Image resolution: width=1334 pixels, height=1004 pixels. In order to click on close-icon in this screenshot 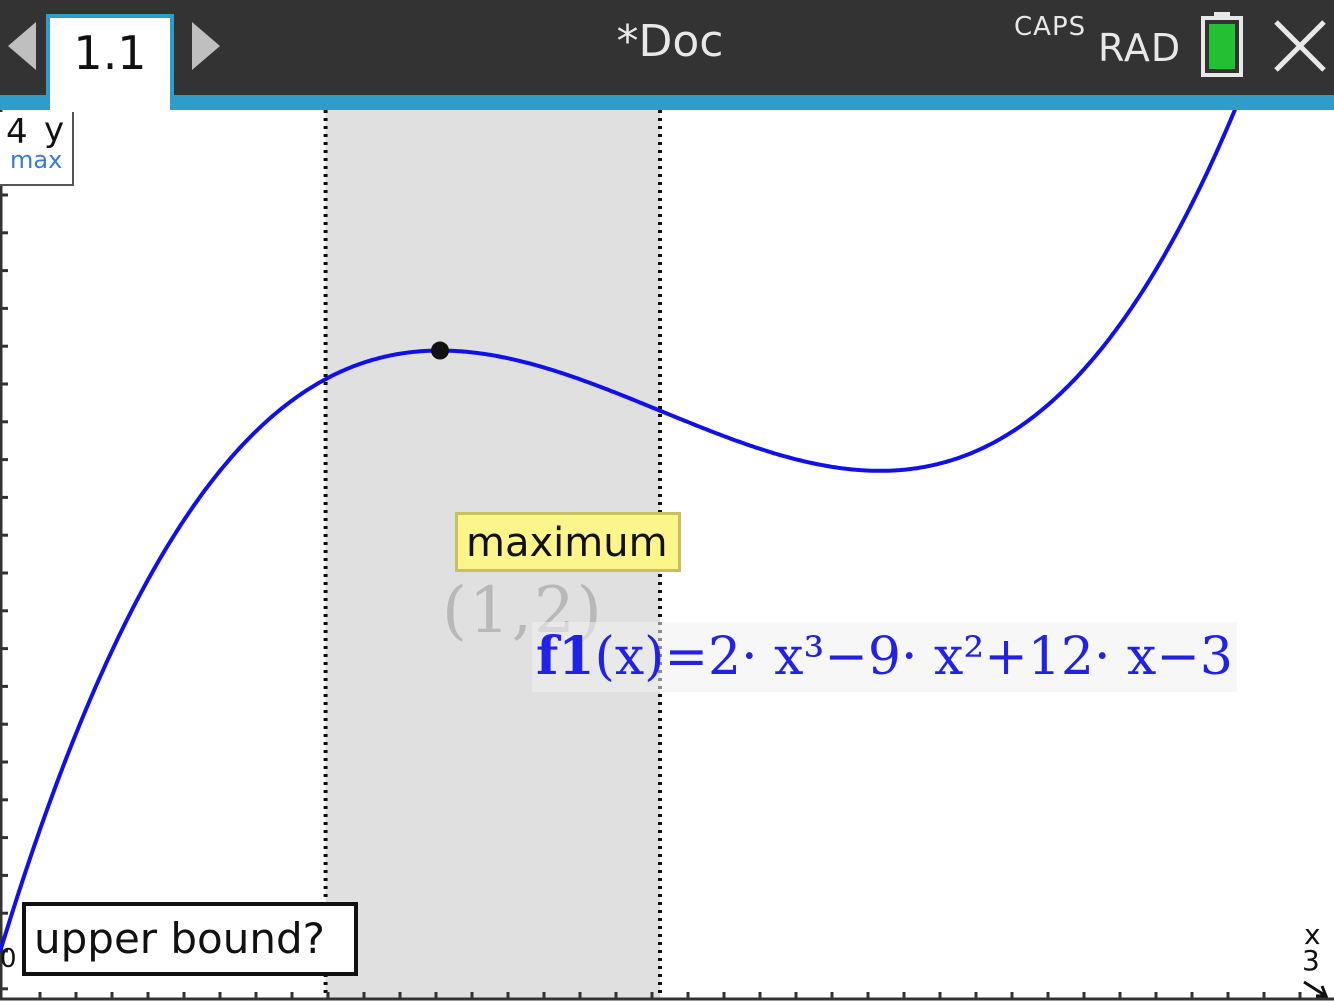, I will do `click(1300, 46)`.